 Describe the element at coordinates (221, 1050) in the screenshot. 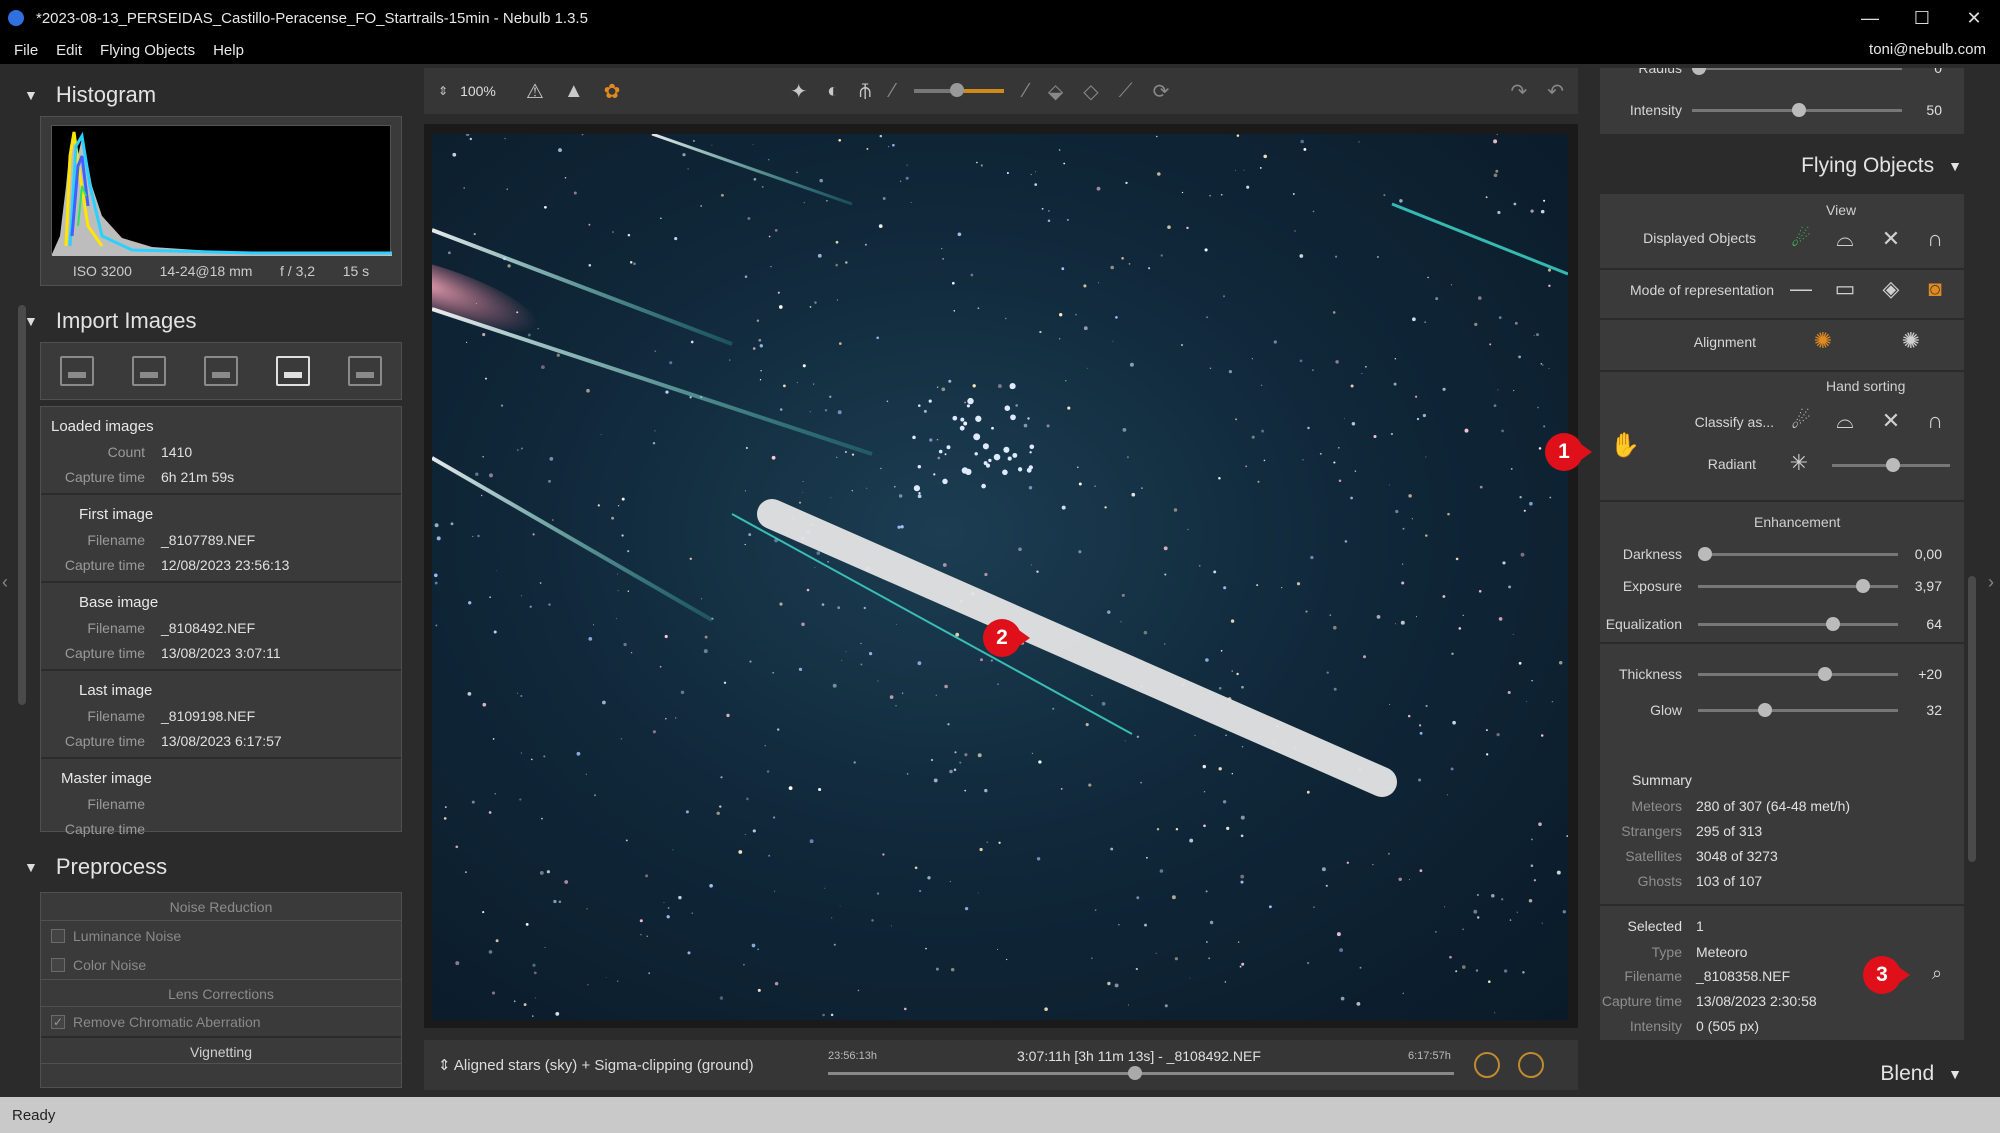

I see `vignetting-title: Vignetting` at that location.